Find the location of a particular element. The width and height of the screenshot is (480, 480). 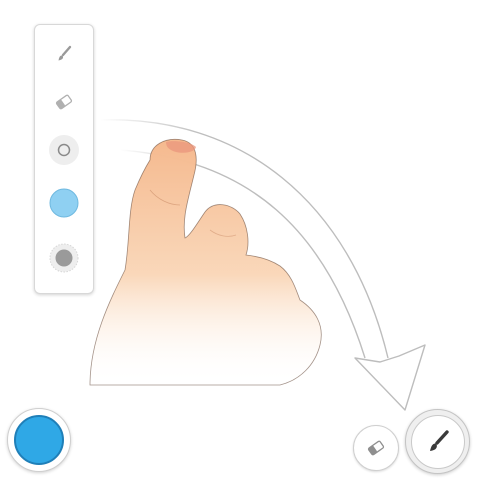

eraser-button is located at coordinates (376, 448).